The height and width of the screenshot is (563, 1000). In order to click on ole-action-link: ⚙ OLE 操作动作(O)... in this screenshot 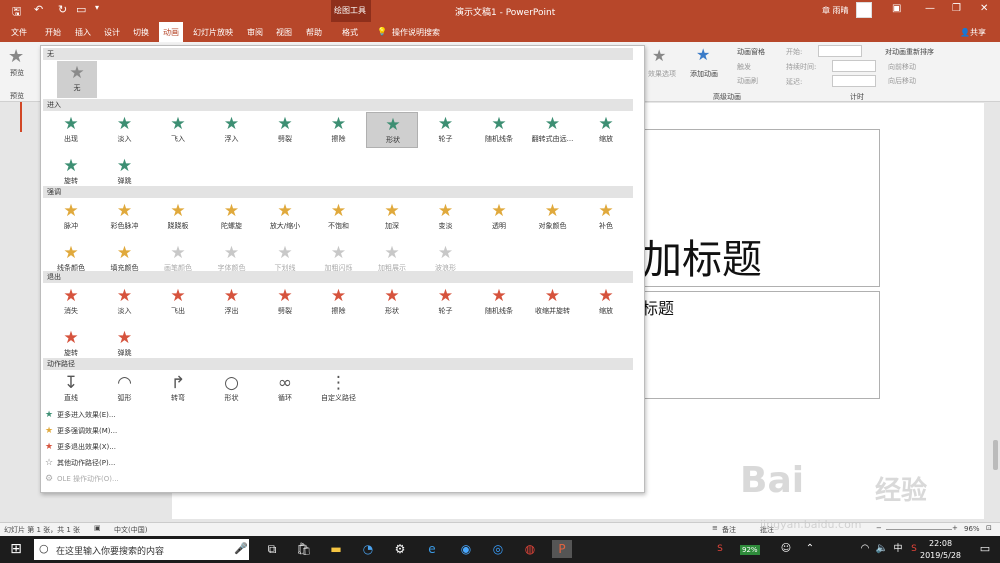, I will do `click(82, 479)`.